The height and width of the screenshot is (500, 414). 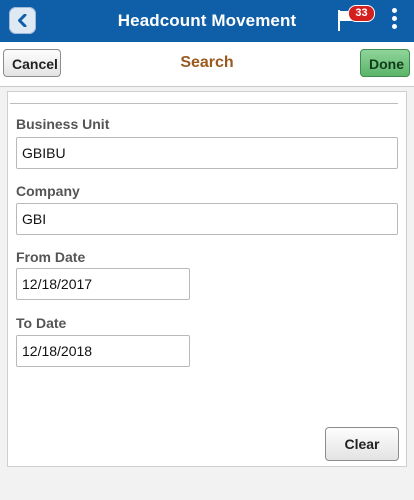 I want to click on company-input, so click(x=207, y=219).